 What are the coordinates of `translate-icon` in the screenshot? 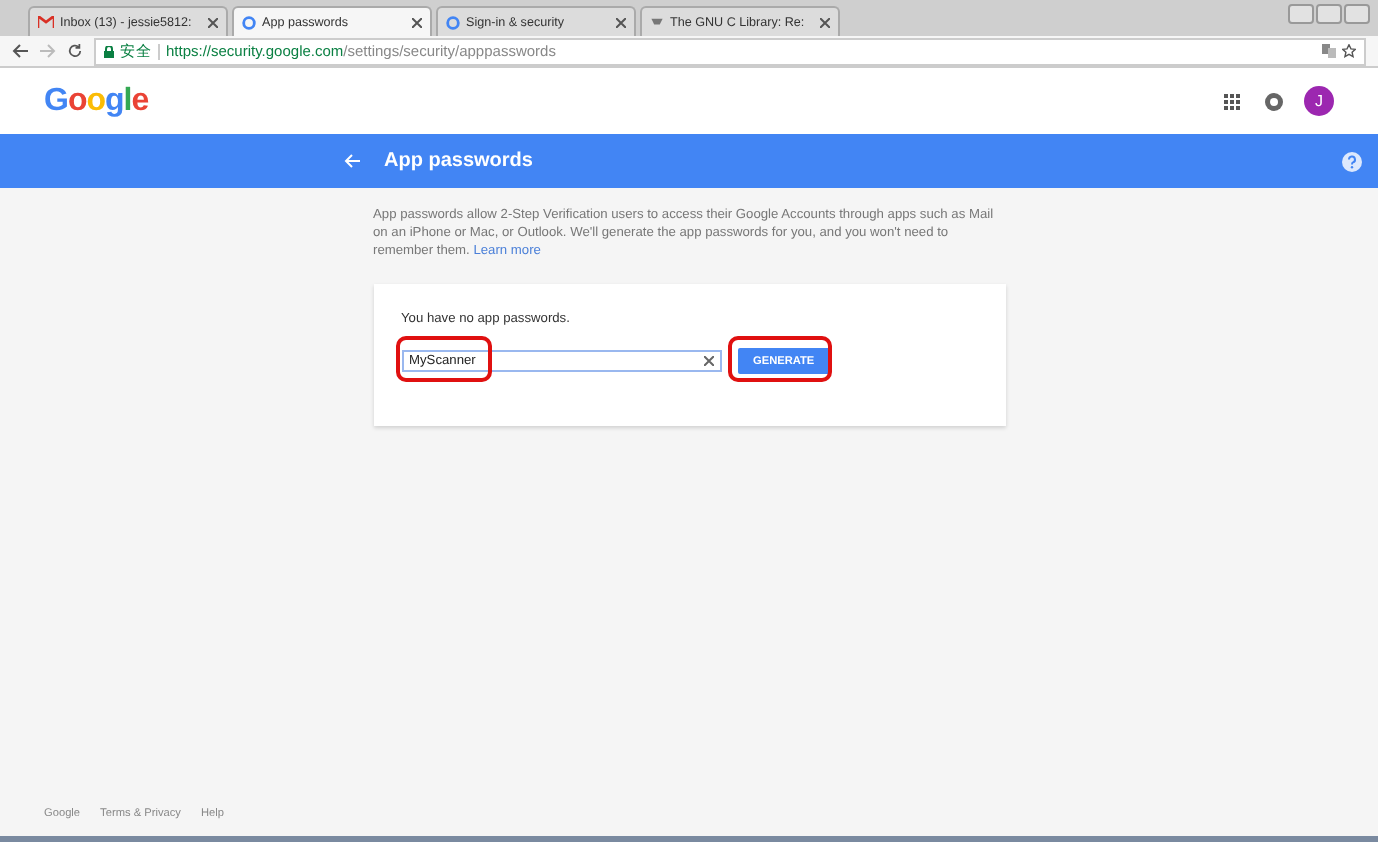 It's located at (1329, 51).